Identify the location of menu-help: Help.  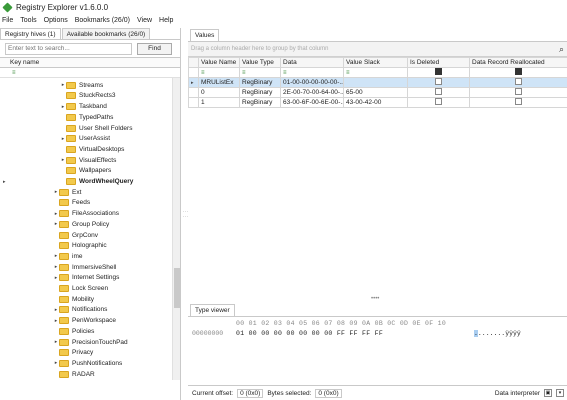
(166, 20).